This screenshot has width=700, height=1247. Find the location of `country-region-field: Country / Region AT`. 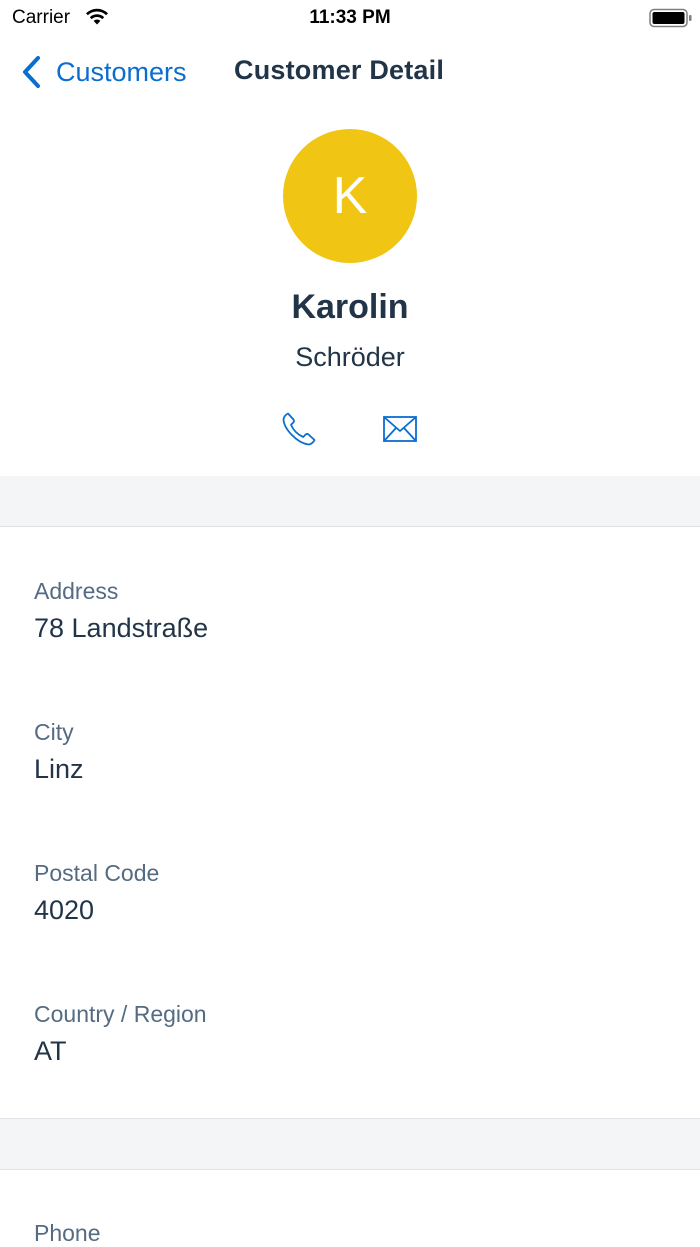

country-region-field: Country / Region AT is located at coordinates (354, 1034).